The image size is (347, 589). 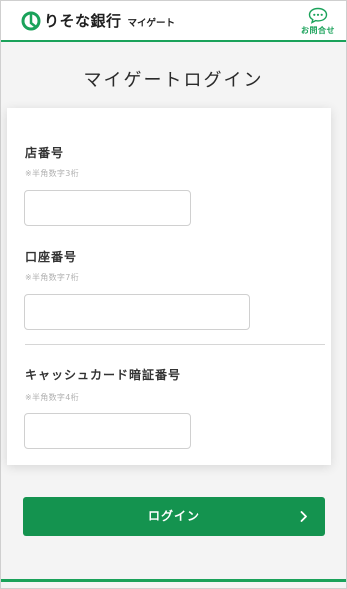 What do you see at coordinates (107, 208) in the screenshot?
I see `branch-number-input` at bounding box center [107, 208].